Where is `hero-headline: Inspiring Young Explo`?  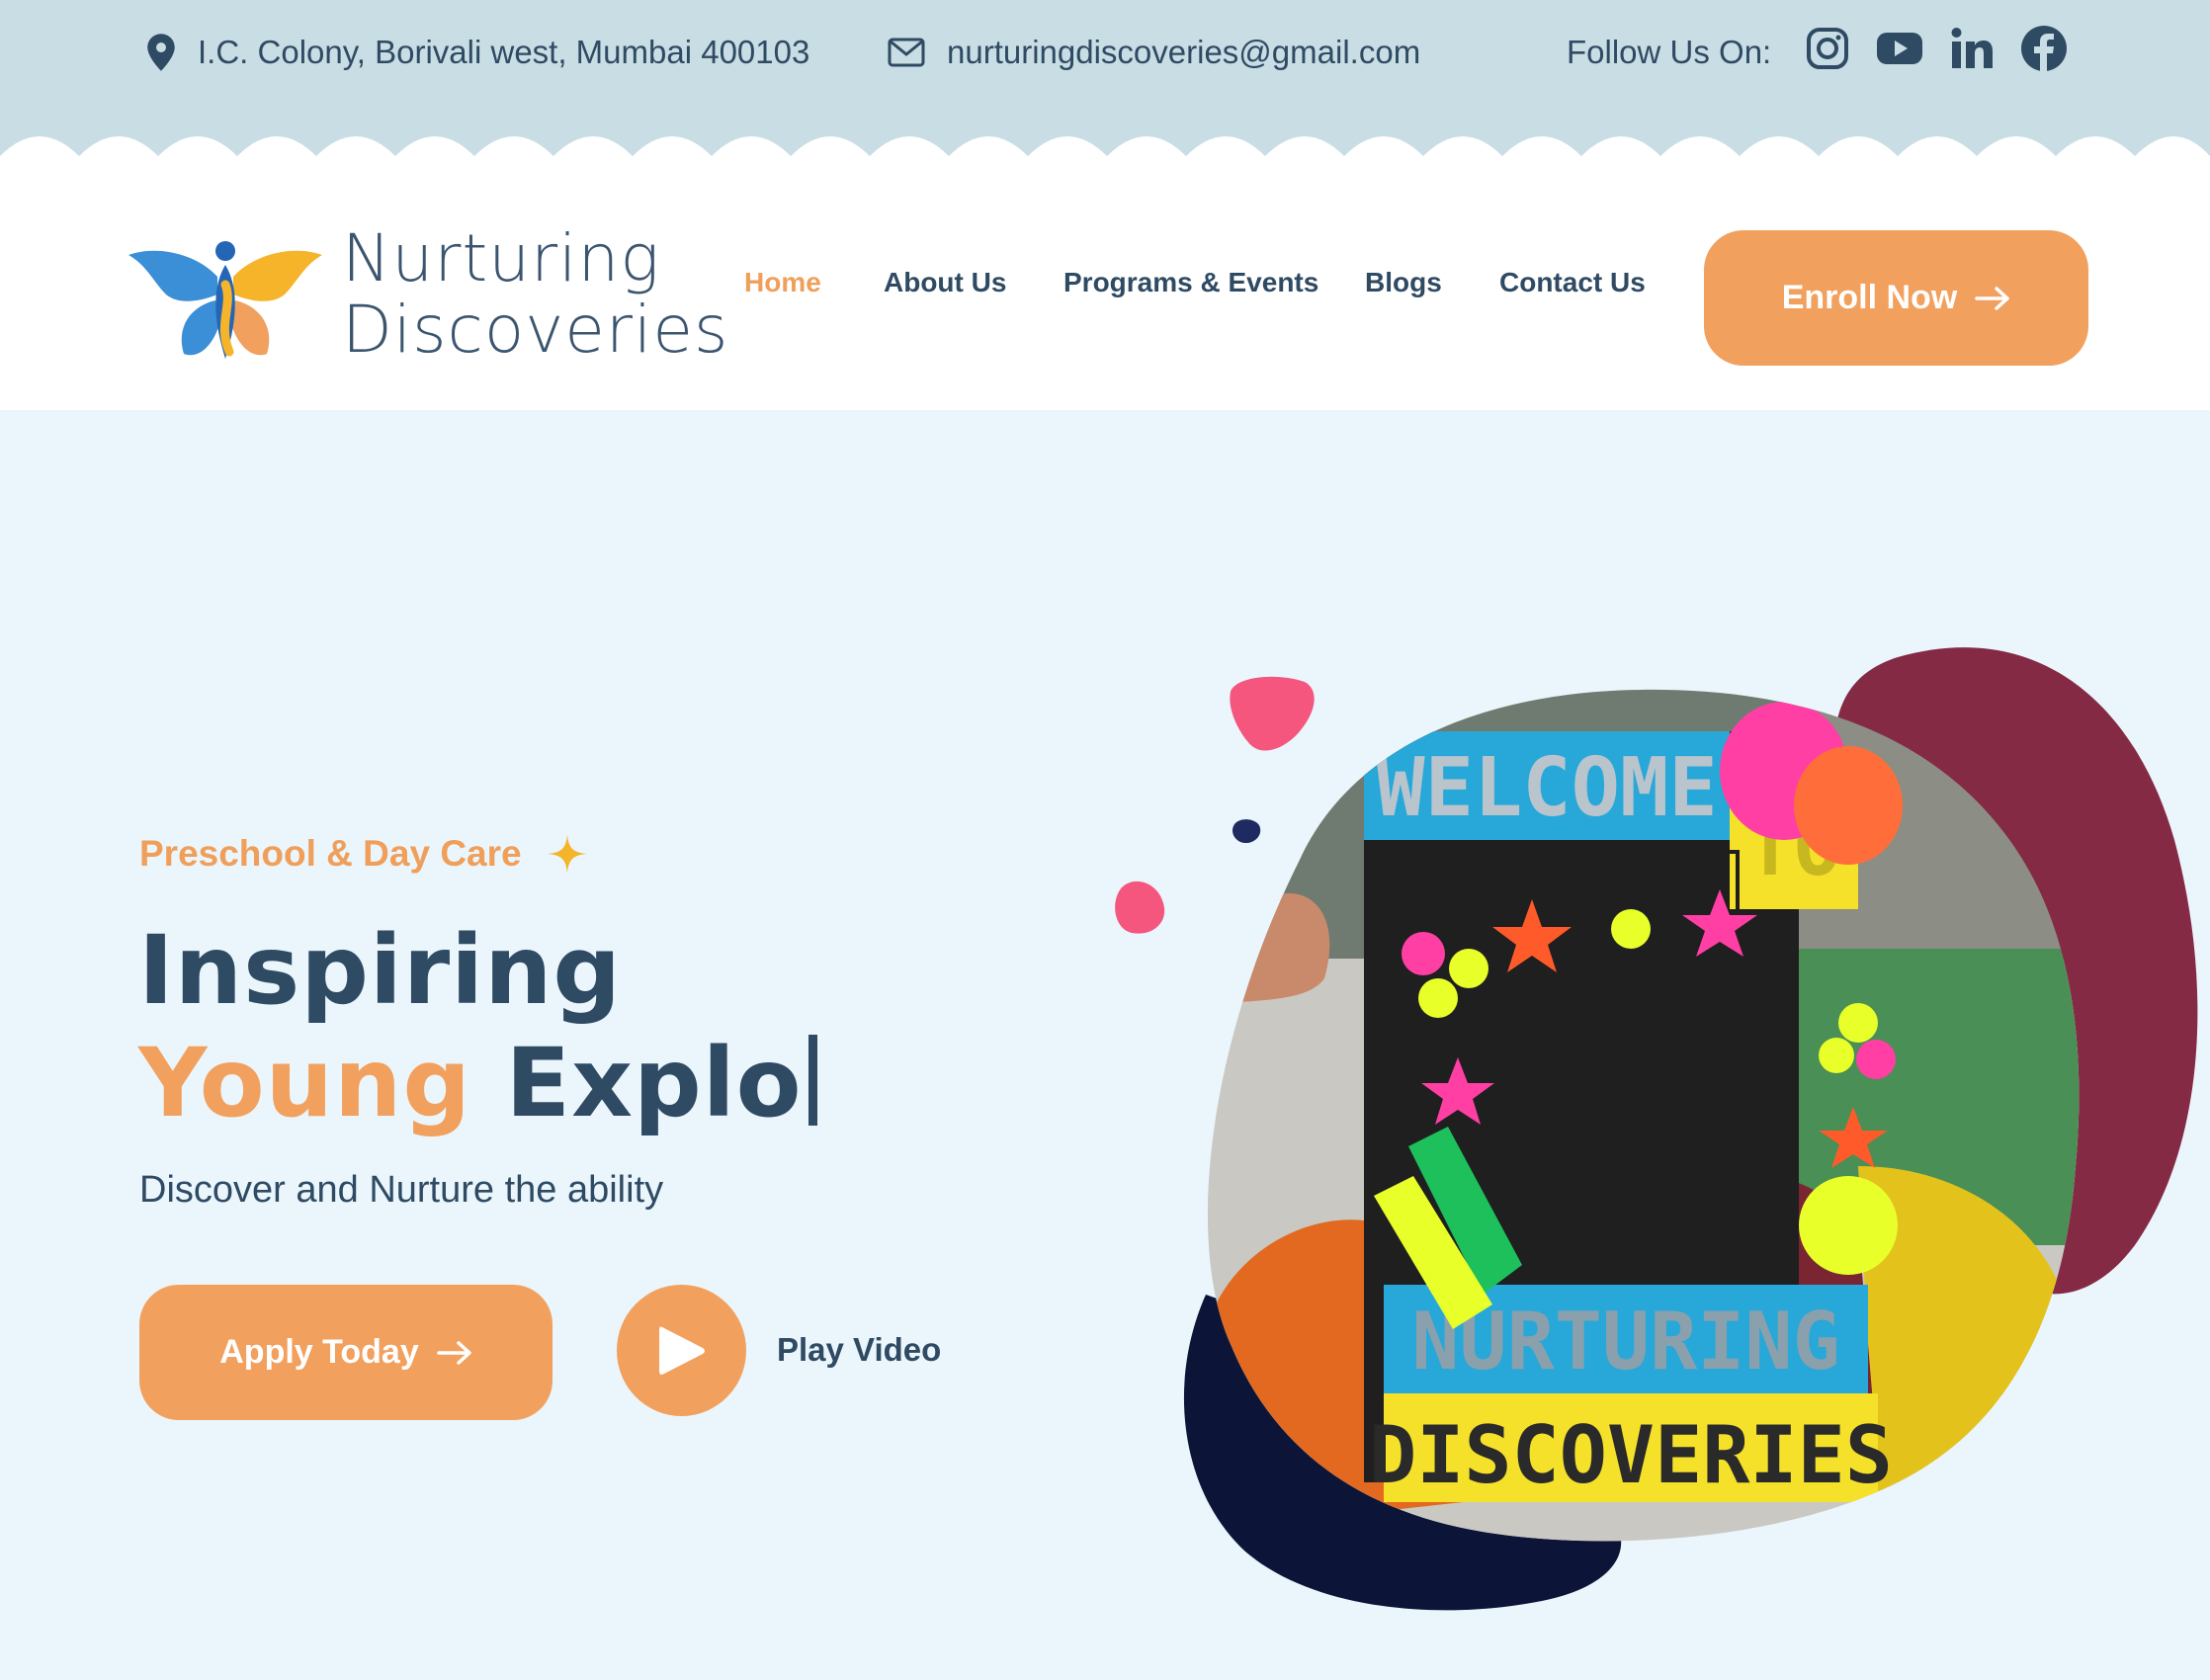
hero-headline: Inspiring Young Explo is located at coordinates (477, 1026).